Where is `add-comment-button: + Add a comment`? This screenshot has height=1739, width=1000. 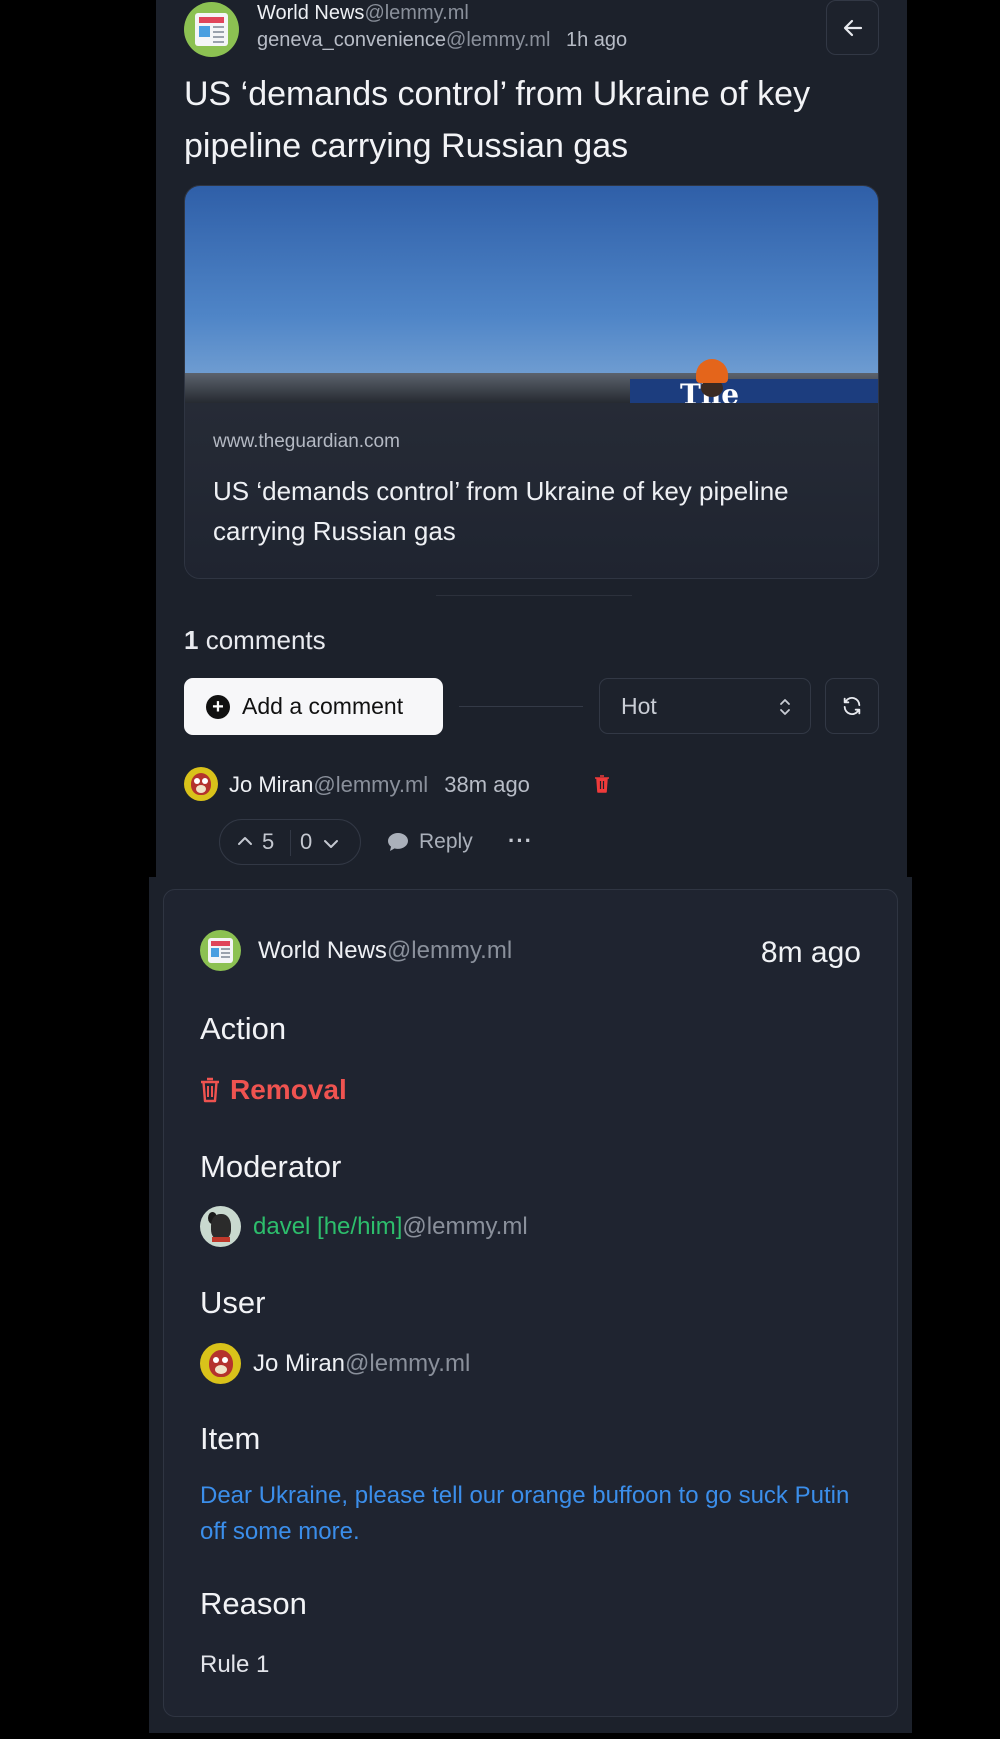
add-comment-button: + Add a comment is located at coordinates (313, 706).